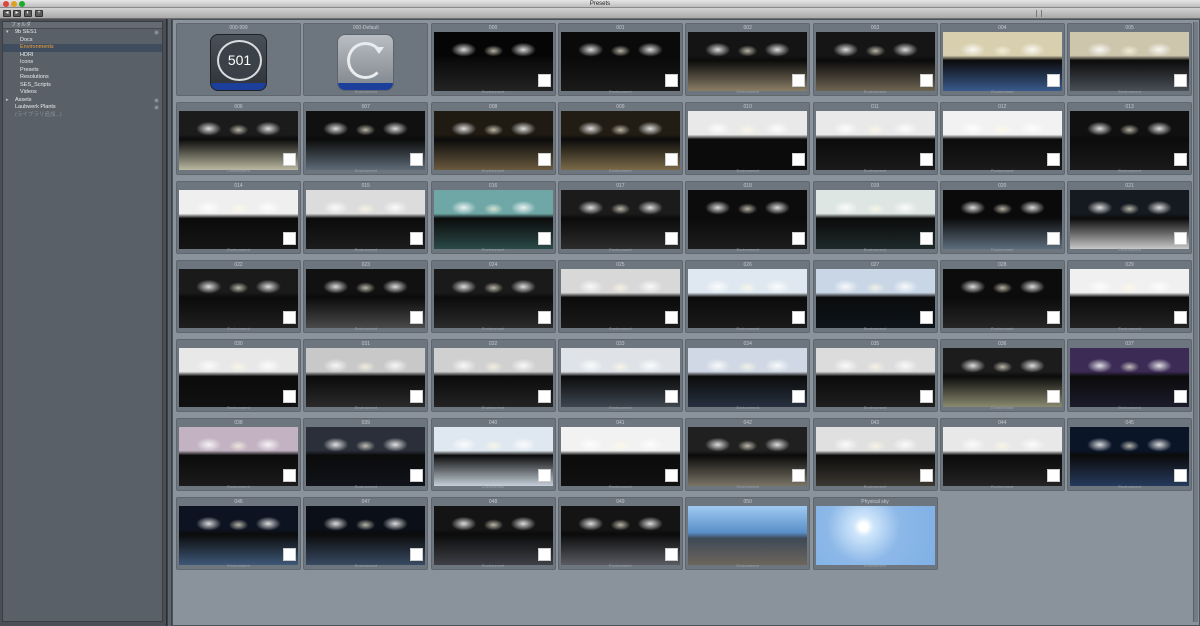 This screenshot has width=1200, height=626. I want to click on sidebar-item-icons: Icons, so click(82, 63).